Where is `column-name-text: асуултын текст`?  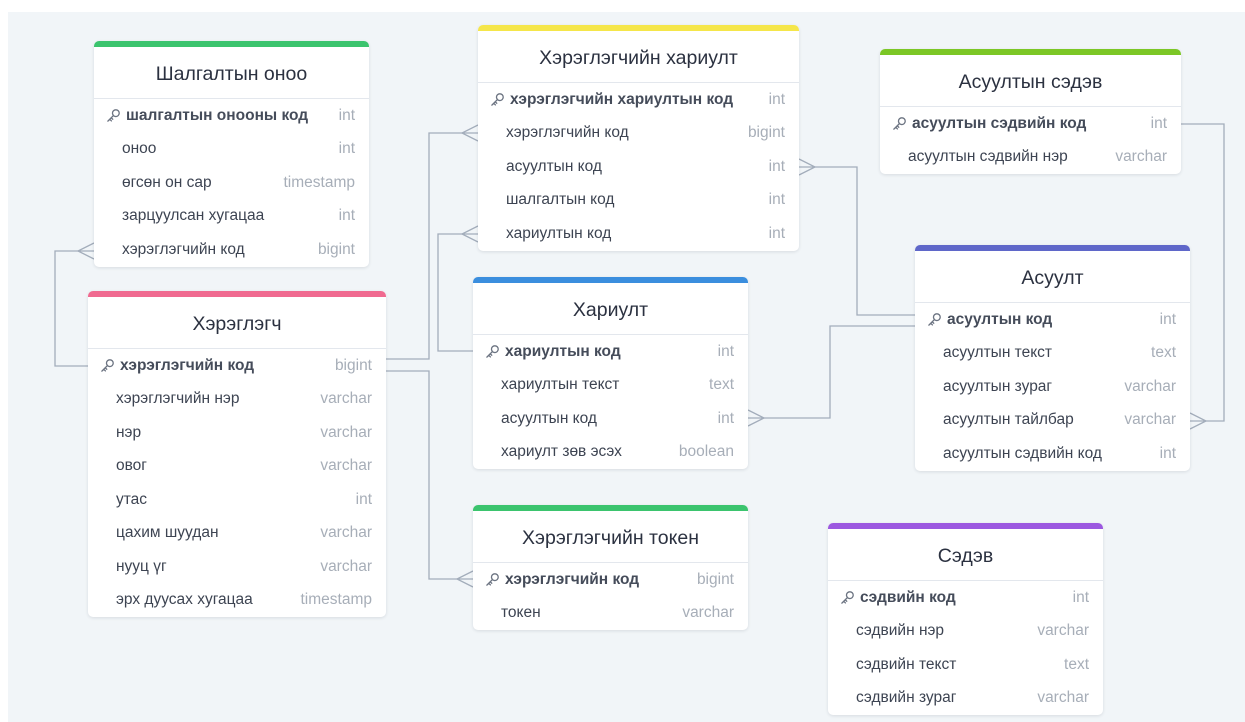 column-name-text: асуултын текст is located at coordinates (998, 353).